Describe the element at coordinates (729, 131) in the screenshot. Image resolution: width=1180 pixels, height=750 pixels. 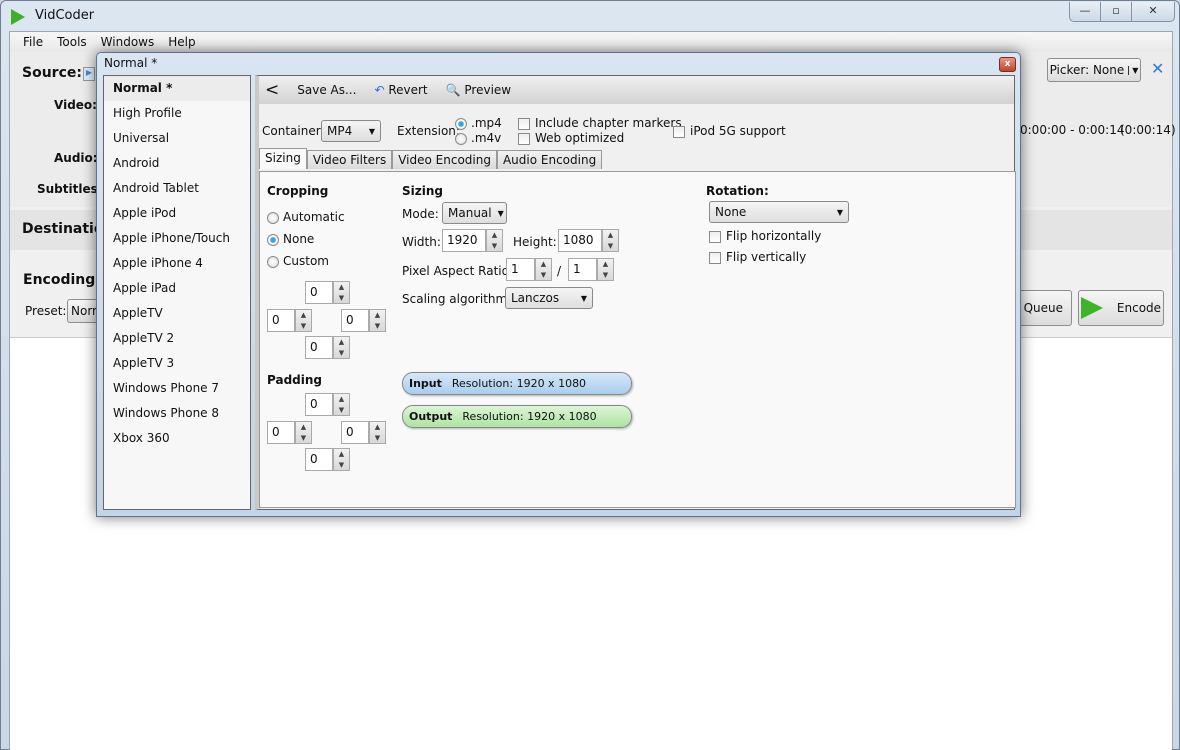
I see `ipod-checkbox: iPod 5G support` at that location.